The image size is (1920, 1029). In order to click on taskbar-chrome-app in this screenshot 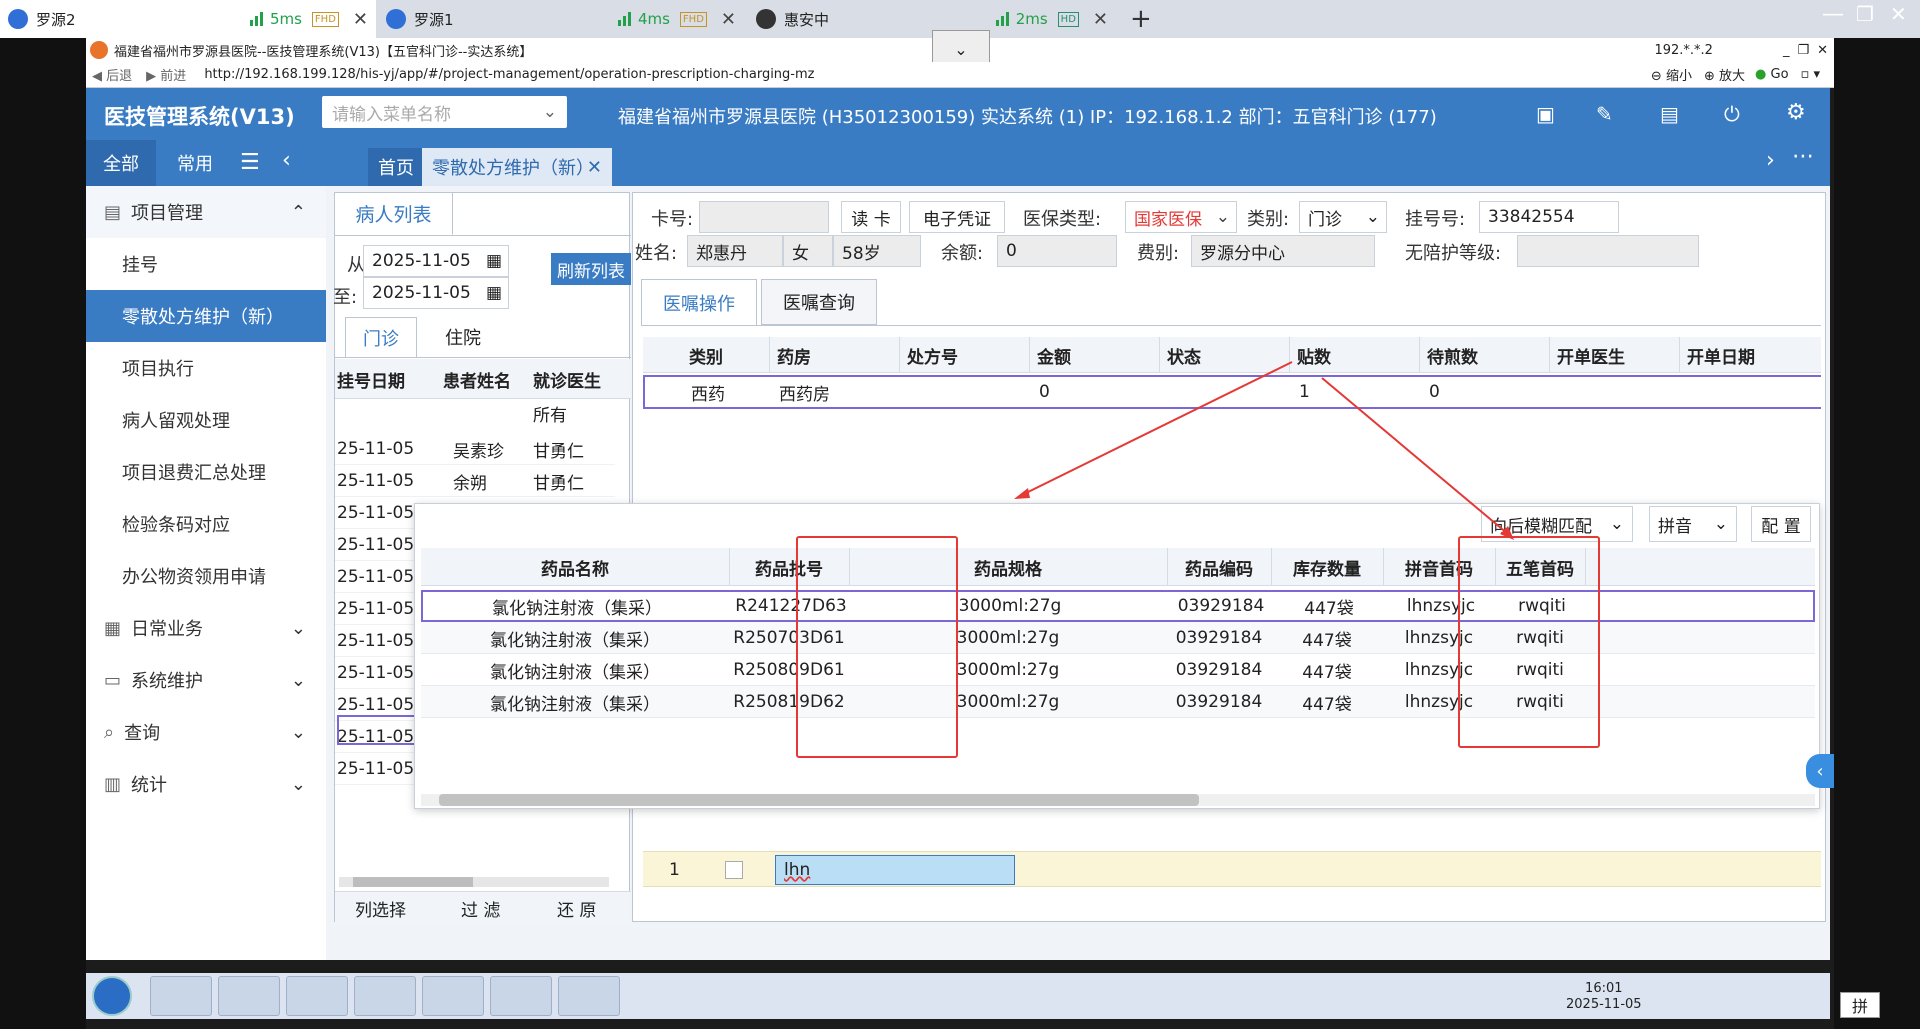, I will do `click(453, 996)`.